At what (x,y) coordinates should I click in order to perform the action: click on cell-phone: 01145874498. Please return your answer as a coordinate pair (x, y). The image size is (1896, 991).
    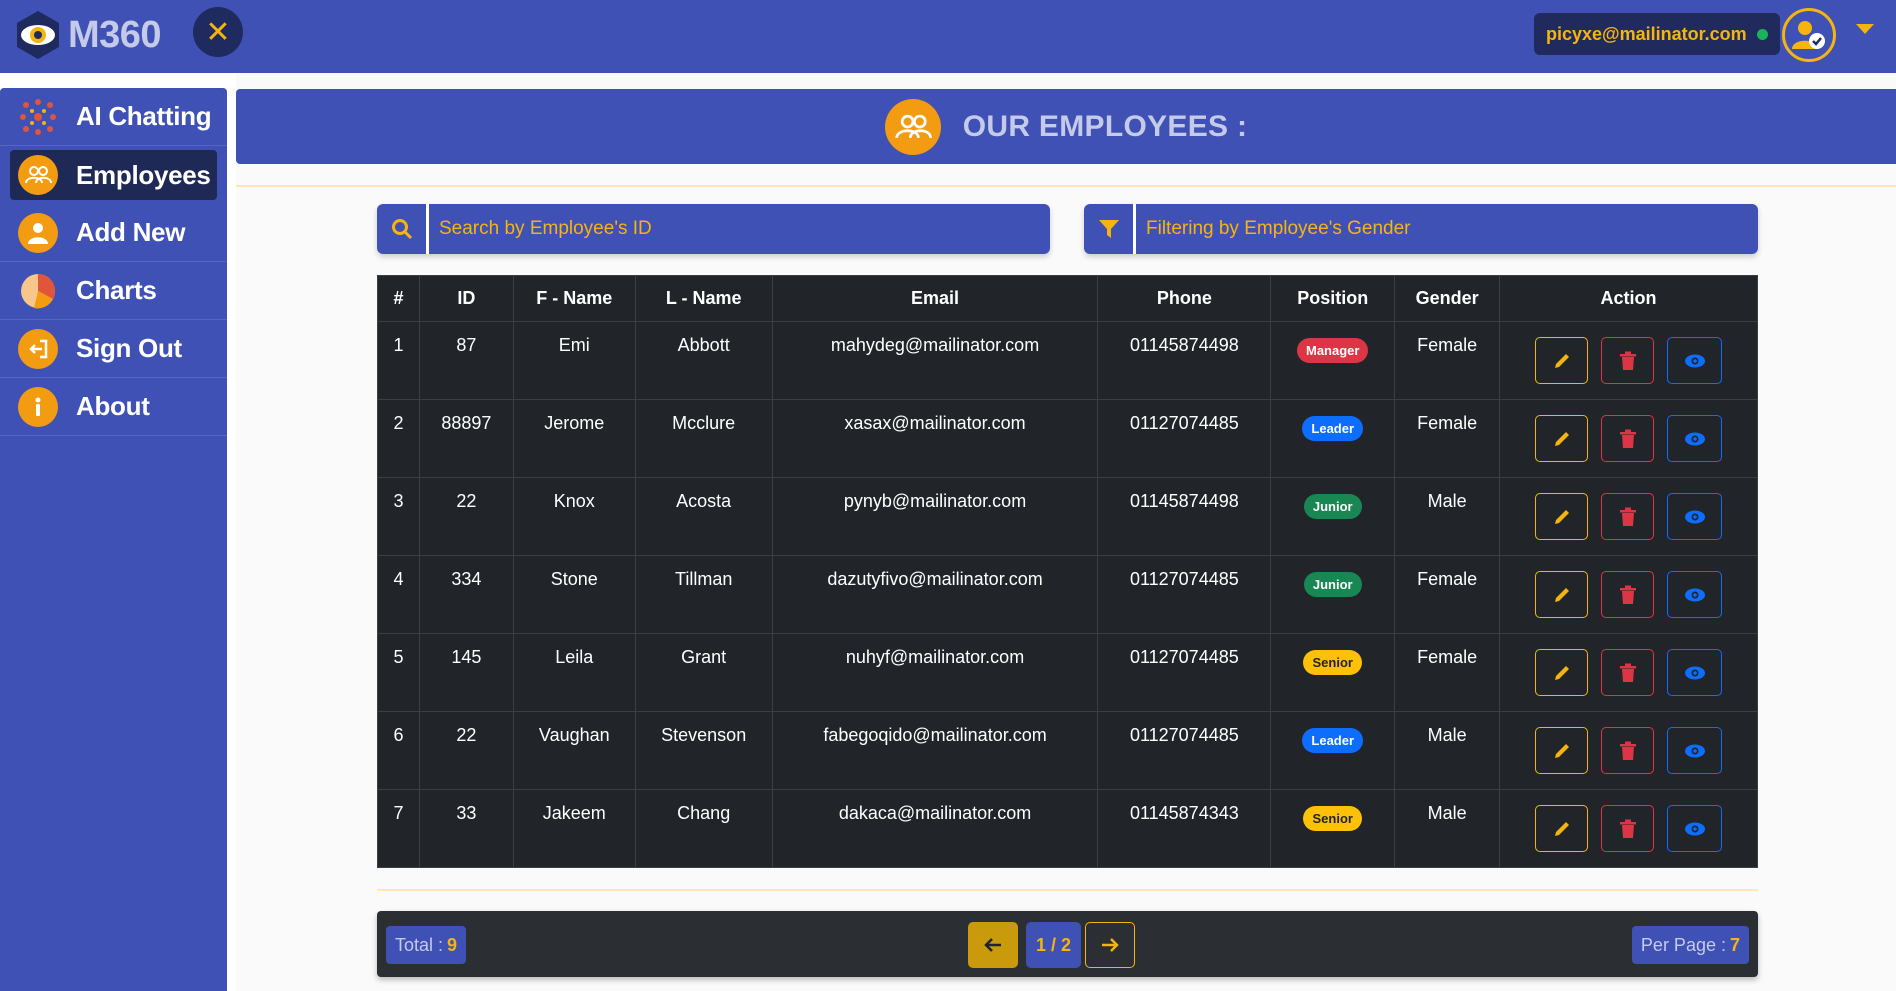
    Looking at the image, I should click on (1184, 360).